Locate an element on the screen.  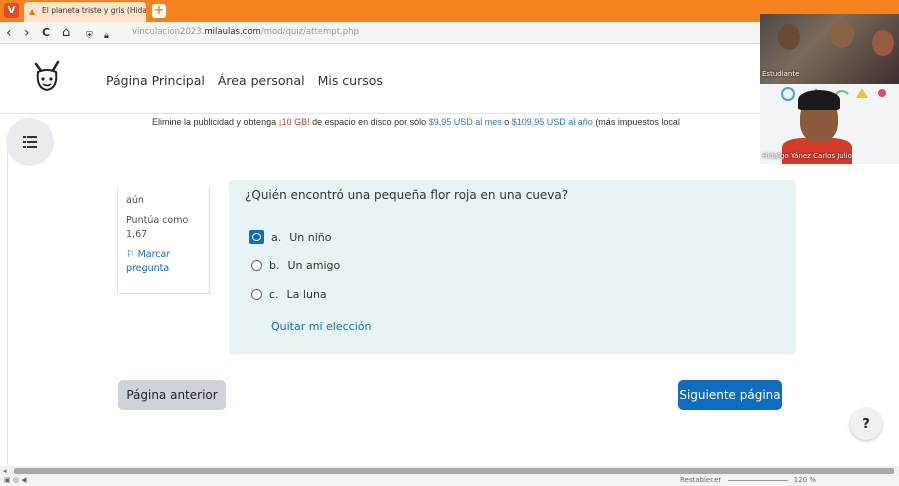
flag-question-link: ⚐ Marcar is located at coordinates (167, 255).